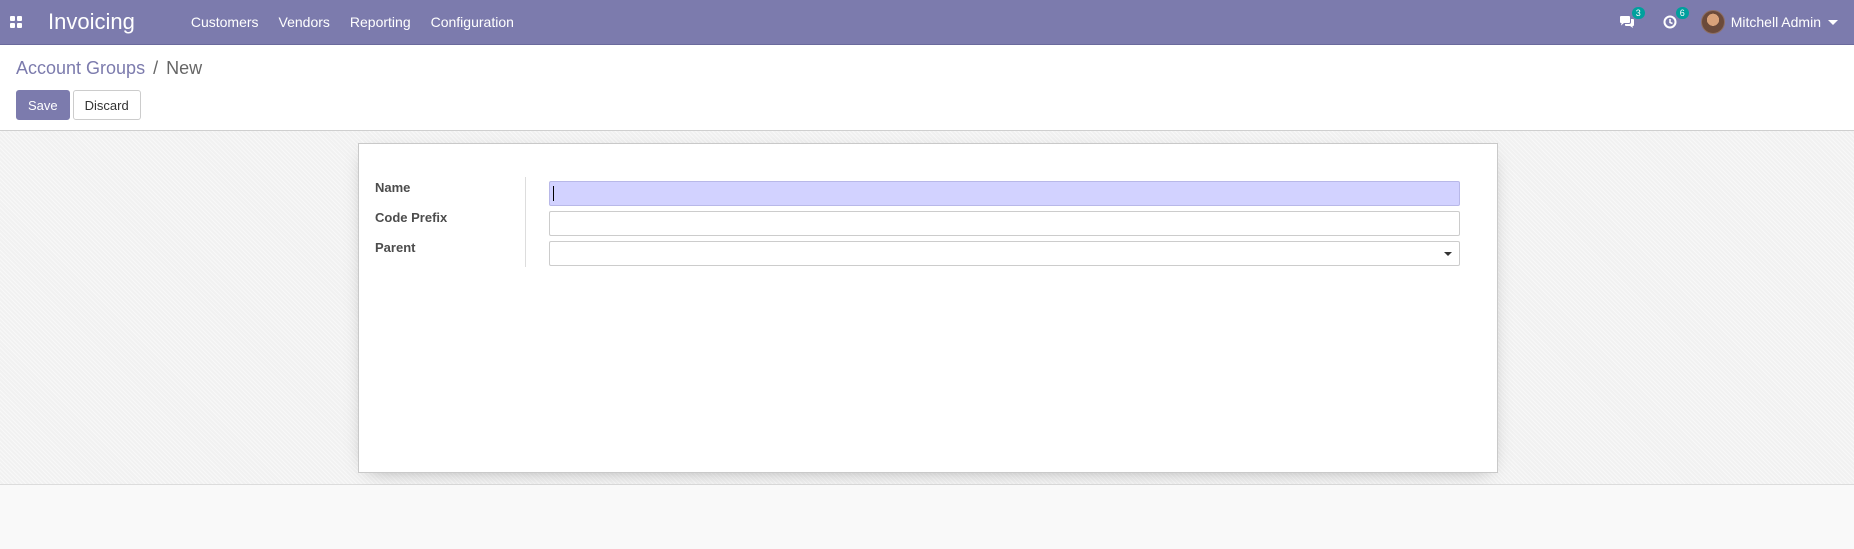 The width and height of the screenshot is (1854, 549). I want to click on systray: 3 6 Mitchell Admin, so click(1729, 22).